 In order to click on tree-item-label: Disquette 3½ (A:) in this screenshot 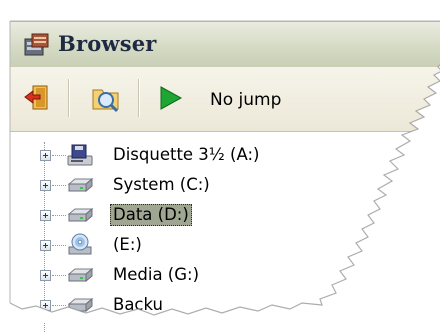, I will do `click(186, 154)`.